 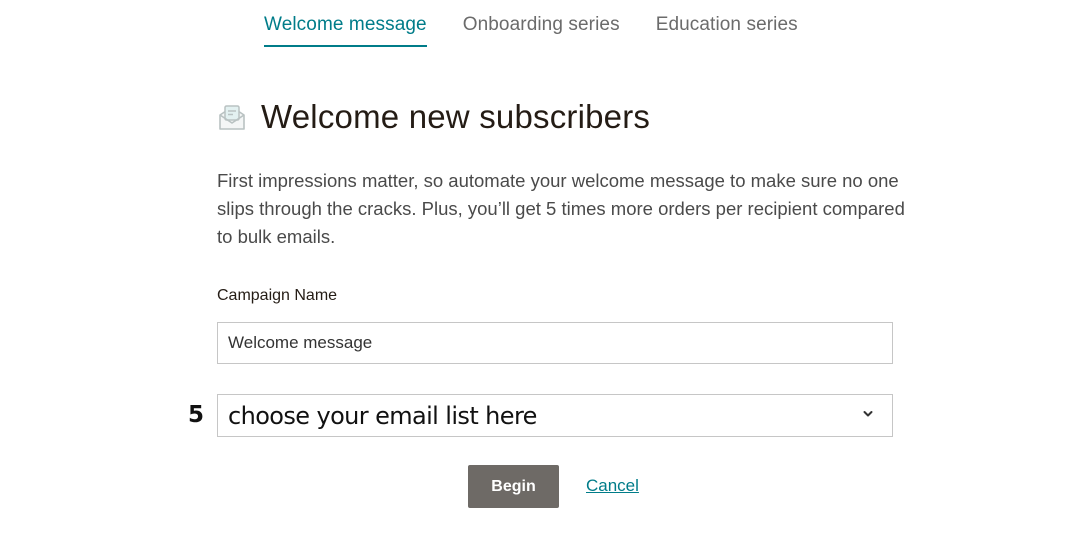 I want to click on cancel-link: Cancel, so click(x=612, y=486).